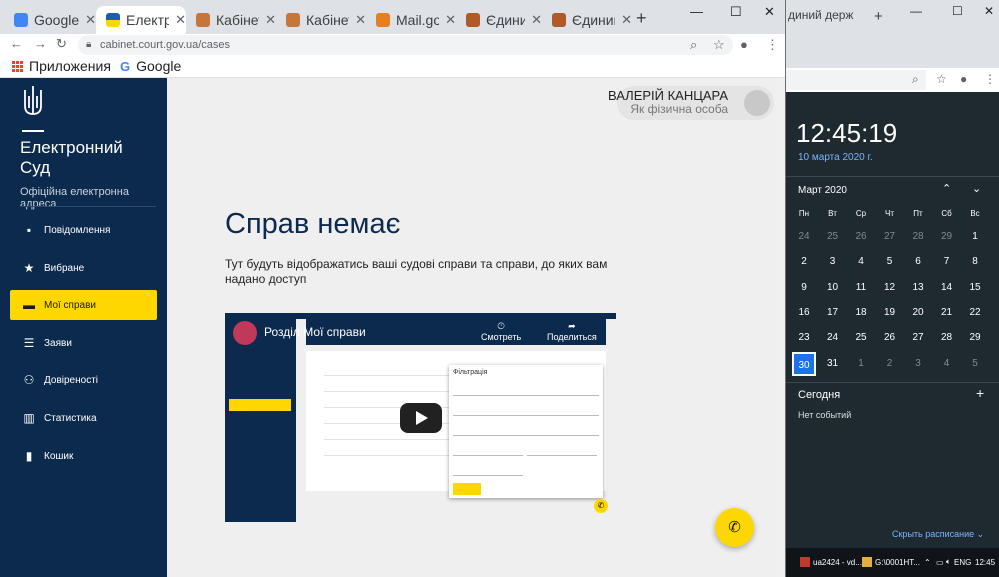 The width and height of the screenshot is (999, 577). What do you see at coordinates (61, 44) in the screenshot?
I see `reload-icon: ↻` at bounding box center [61, 44].